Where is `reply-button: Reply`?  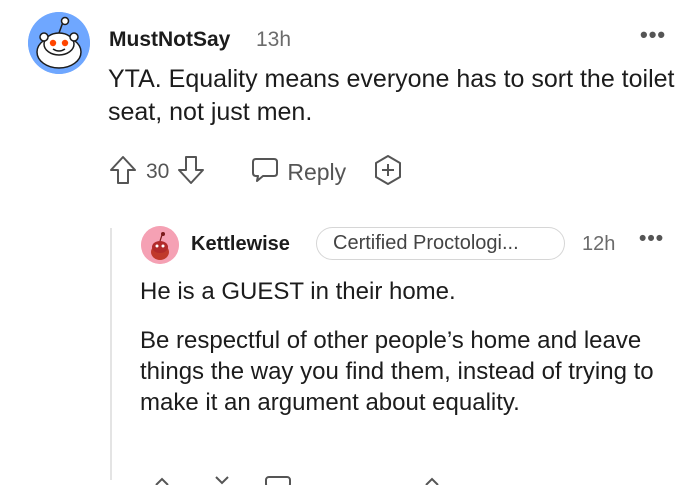
reply-button: Reply is located at coordinates (298, 172).